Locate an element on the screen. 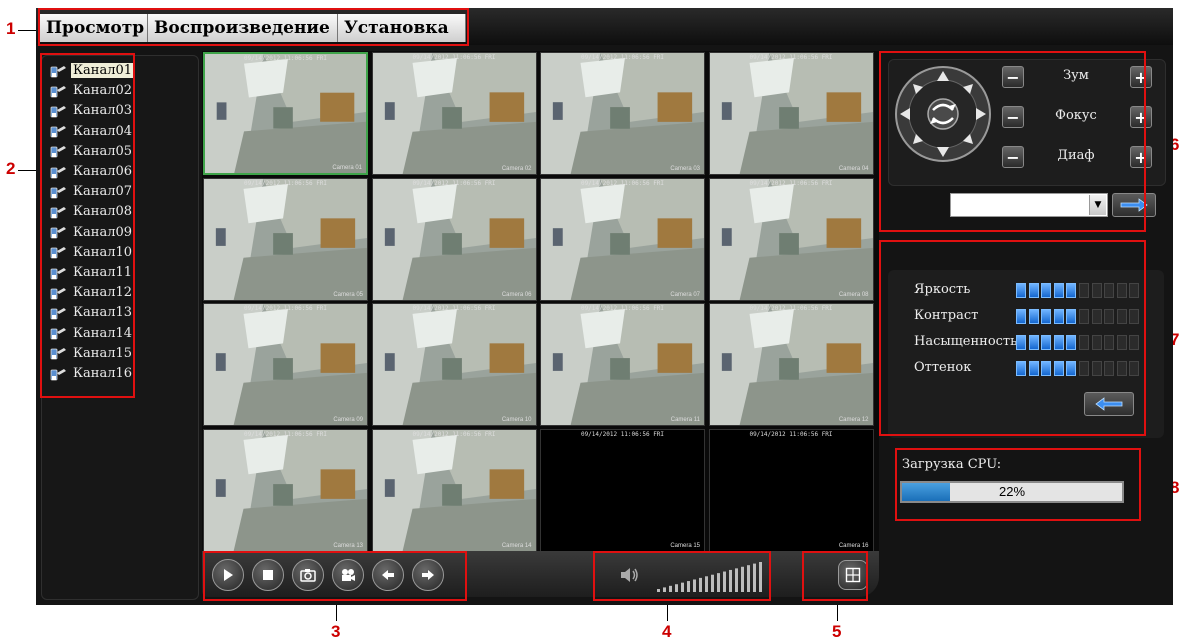 The width and height of the screenshot is (1185, 643). preset-go-button is located at coordinates (1134, 205).